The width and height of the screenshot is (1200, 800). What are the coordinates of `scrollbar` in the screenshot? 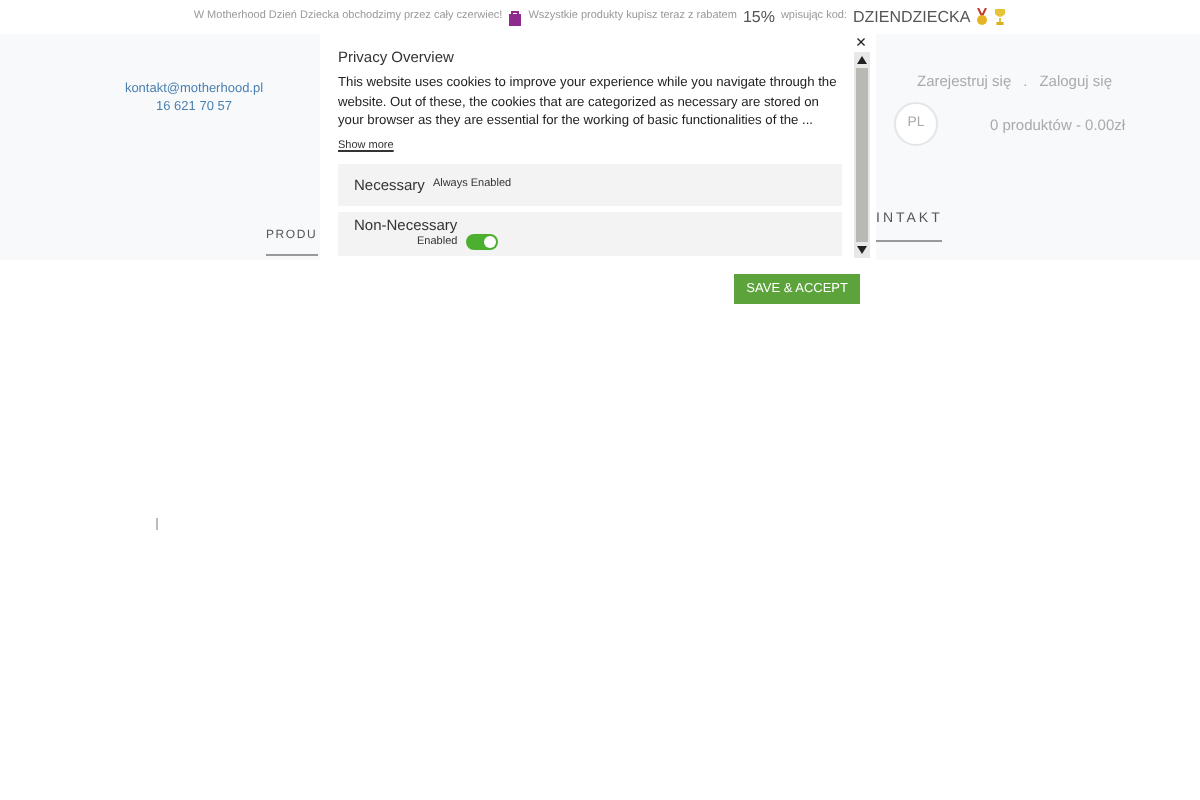 It's located at (861, 155).